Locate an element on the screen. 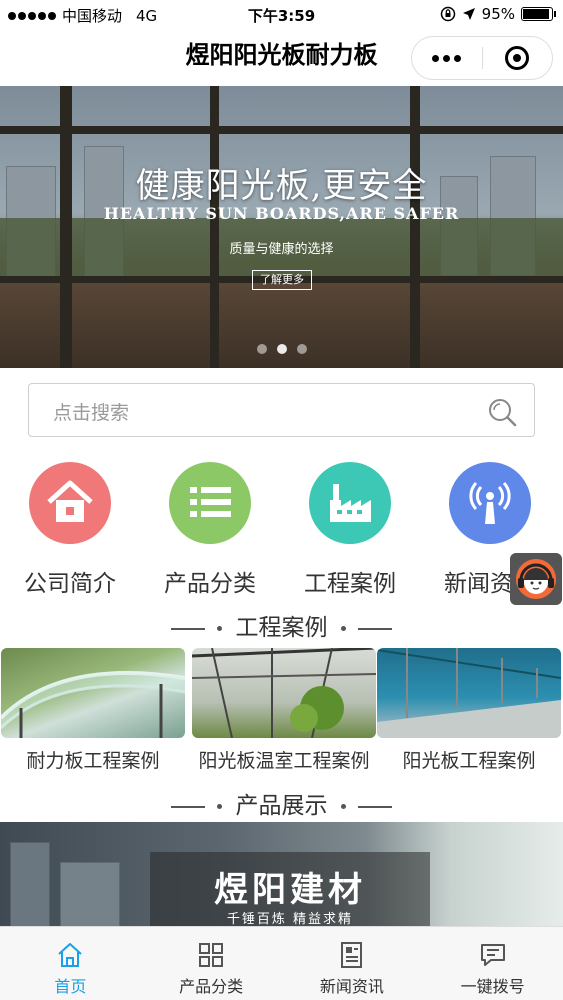 The height and width of the screenshot is (1000, 563). status-right: 95% is located at coordinates (498, 14).